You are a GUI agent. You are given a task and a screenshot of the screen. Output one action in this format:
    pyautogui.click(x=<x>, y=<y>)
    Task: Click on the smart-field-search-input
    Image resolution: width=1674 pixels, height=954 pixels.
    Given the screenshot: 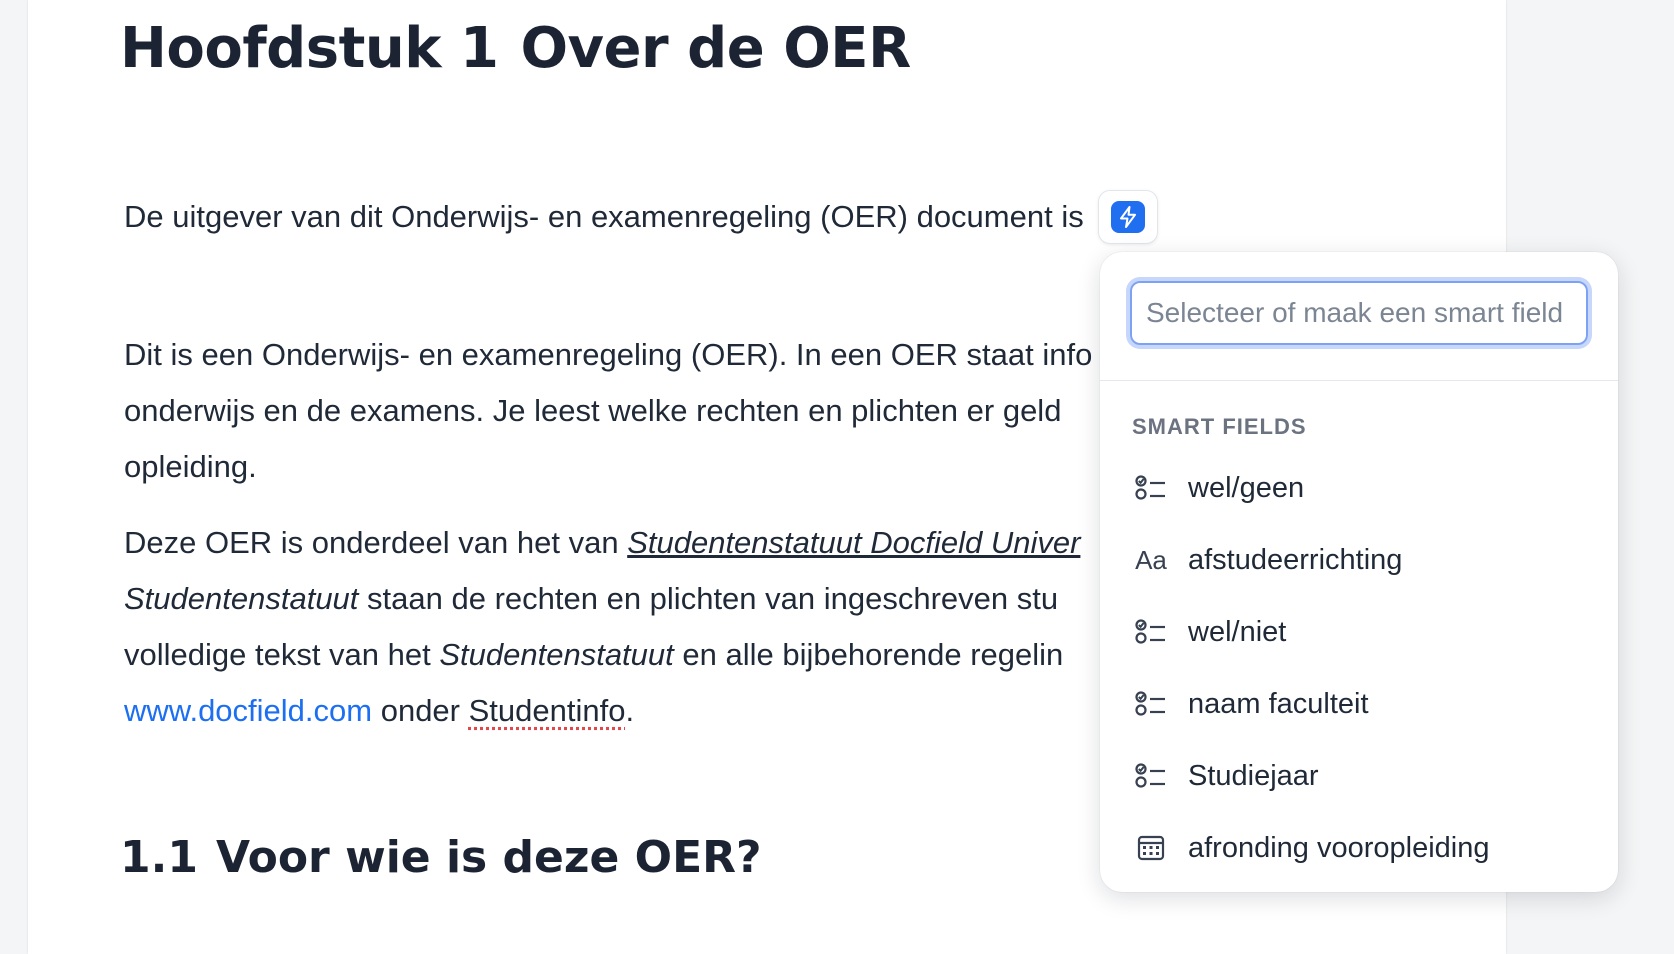 What is the action you would take?
    pyautogui.click(x=1359, y=313)
    